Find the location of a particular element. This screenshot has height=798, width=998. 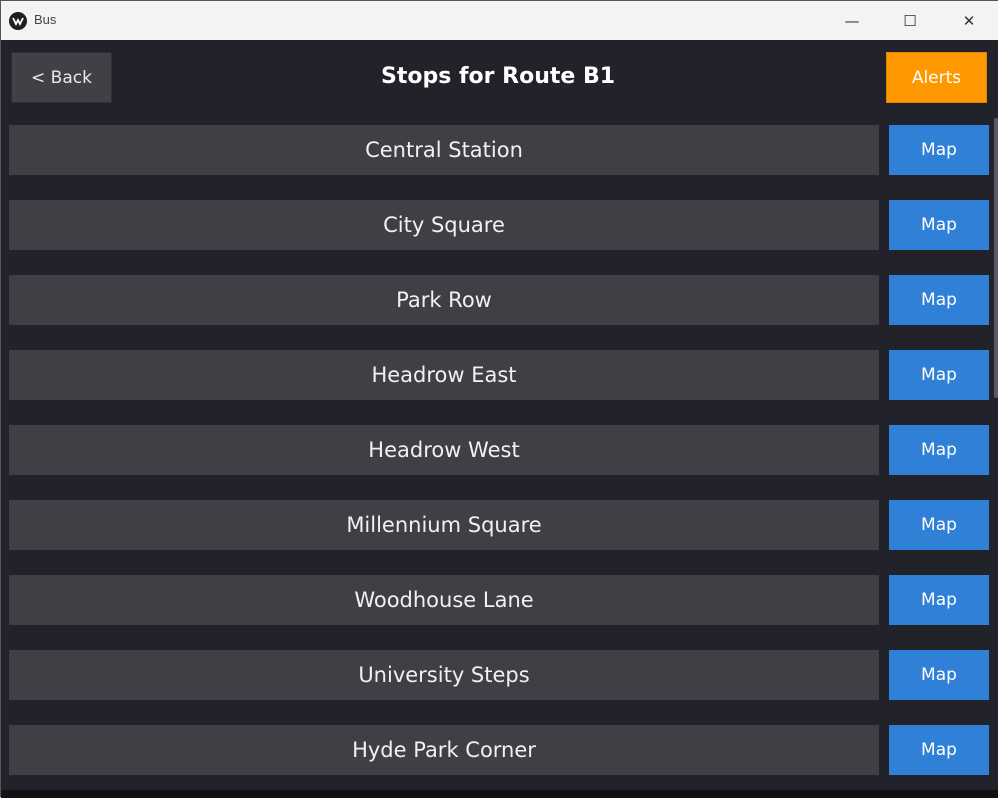

list-item: Headrow West Map is located at coordinates (499, 450).